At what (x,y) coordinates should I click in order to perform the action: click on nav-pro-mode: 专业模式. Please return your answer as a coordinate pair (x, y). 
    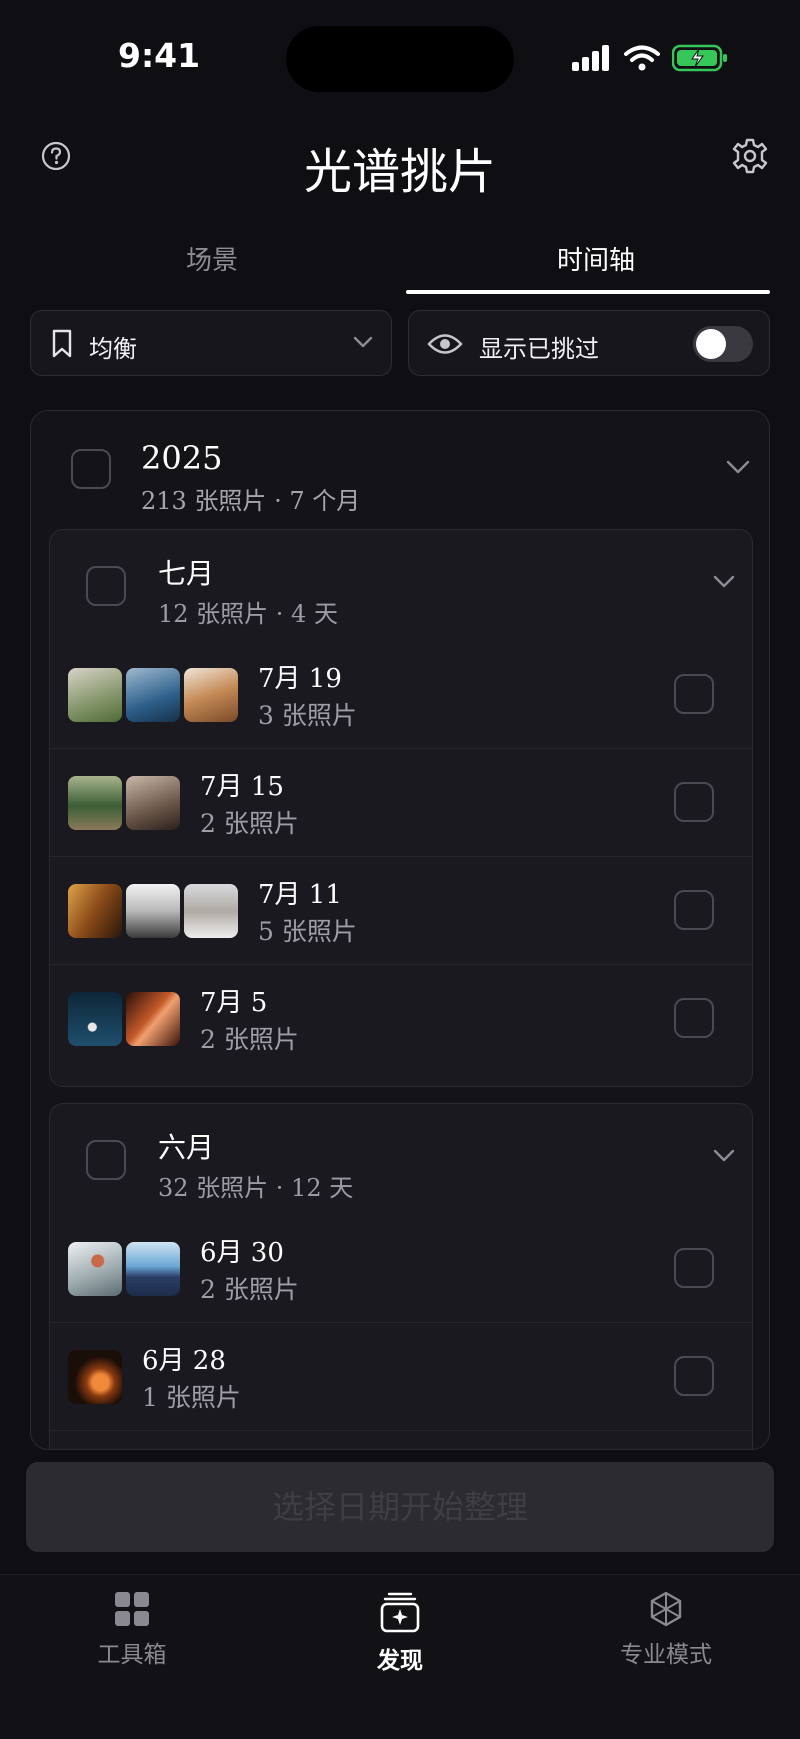
    Looking at the image, I should click on (666, 1630).